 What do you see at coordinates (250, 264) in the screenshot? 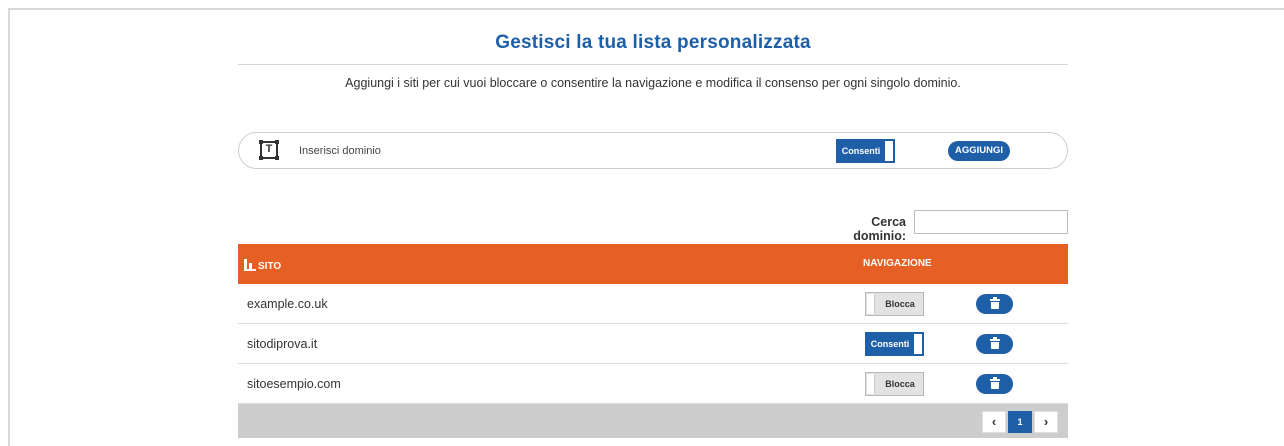
I see `sort-icon` at bounding box center [250, 264].